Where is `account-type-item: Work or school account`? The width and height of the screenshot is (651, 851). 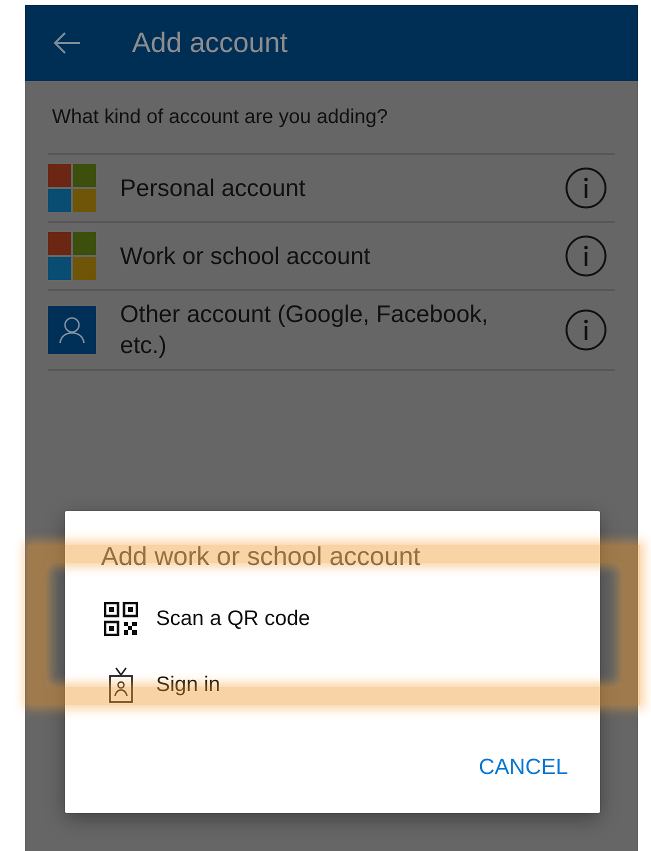
account-type-item: Work or school account is located at coordinates (331, 257).